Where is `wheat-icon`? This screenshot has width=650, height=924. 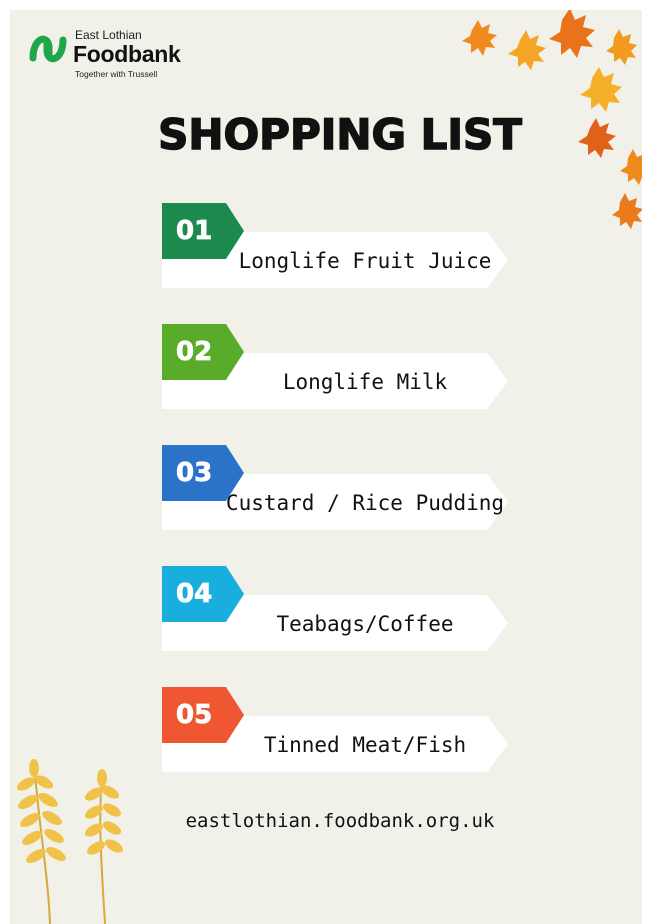 wheat-icon is located at coordinates (70, 841).